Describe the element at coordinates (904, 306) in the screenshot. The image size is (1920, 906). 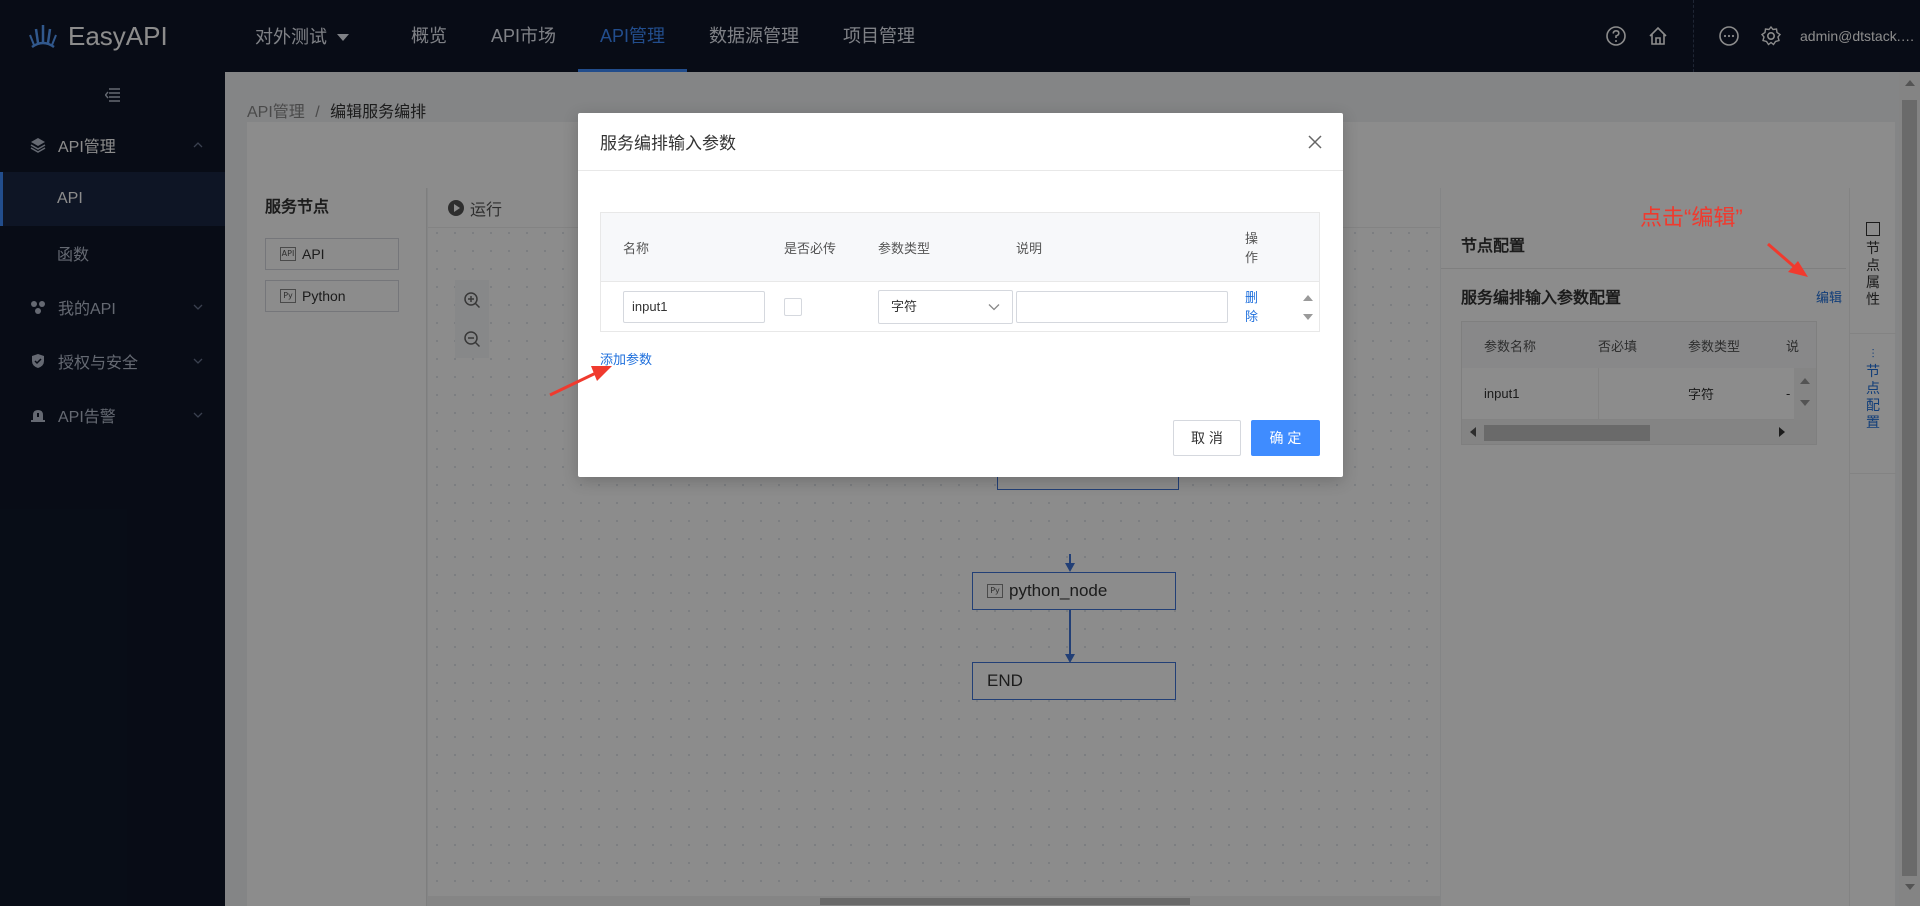
I see `param-type-value: 字符` at that location.